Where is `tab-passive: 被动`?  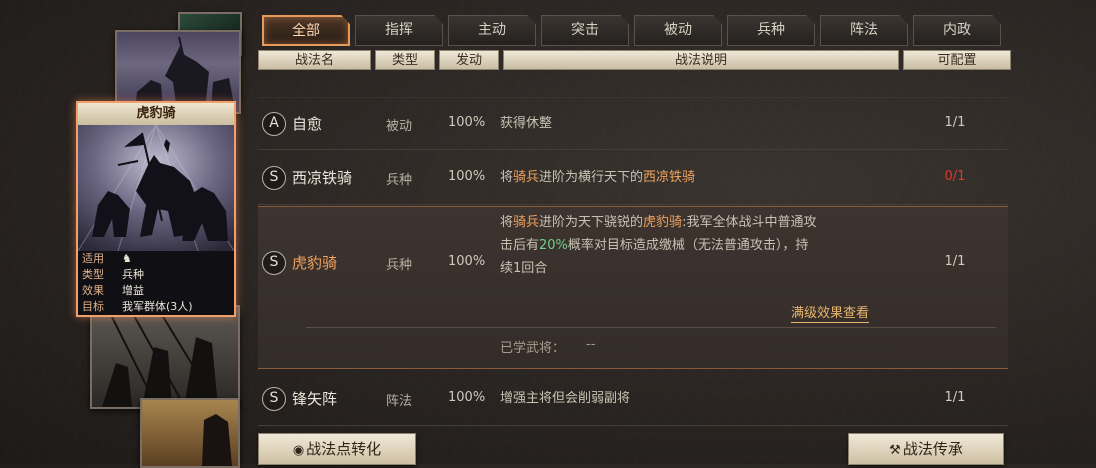
tab-passive: 被动 is located at coordinates (678, 30).